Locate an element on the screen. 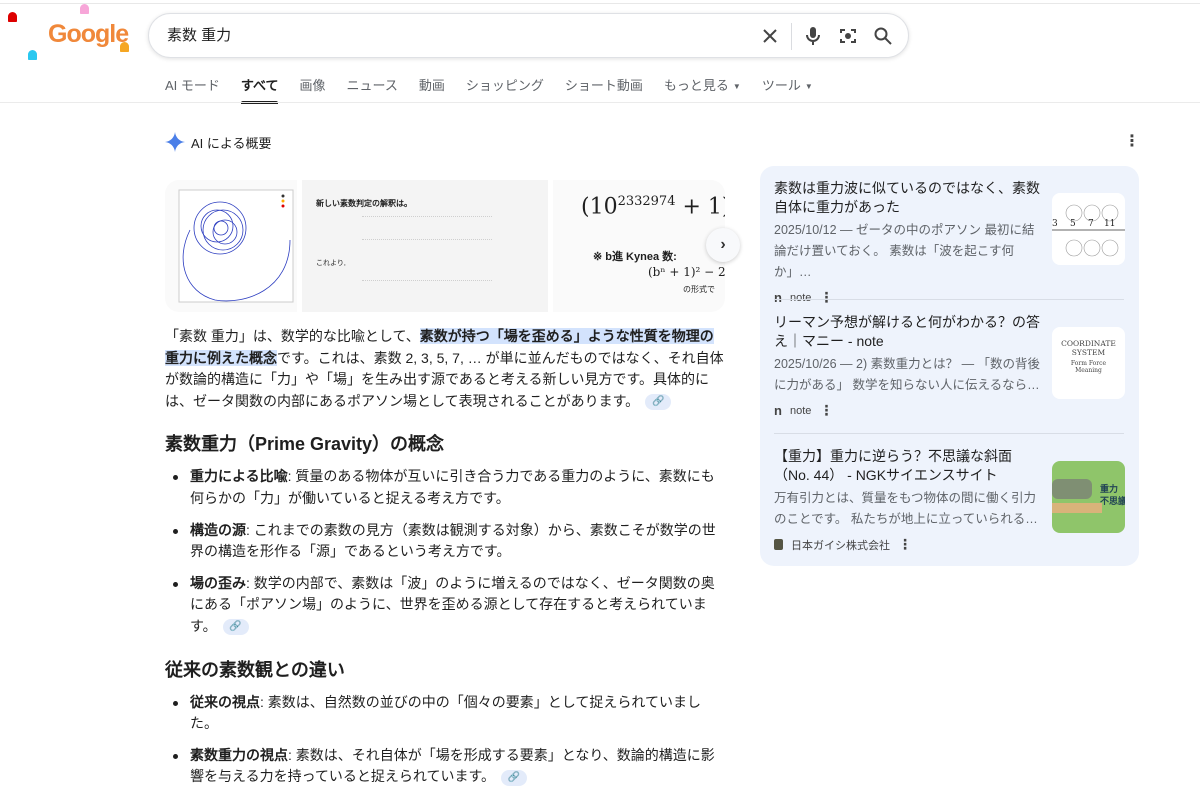  ai-overview-header: AI による概要 is located at coordinates (218, 142).